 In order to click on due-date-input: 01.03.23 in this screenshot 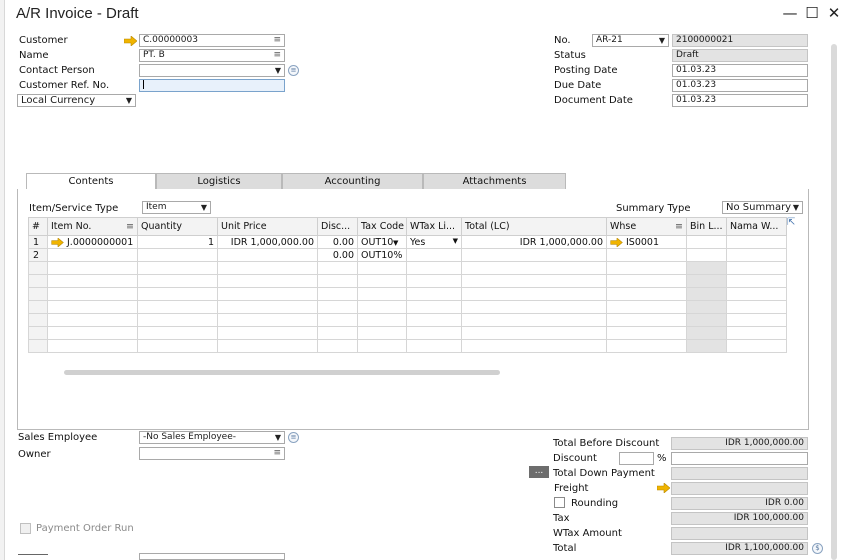, I will do `click(740, 85)`.